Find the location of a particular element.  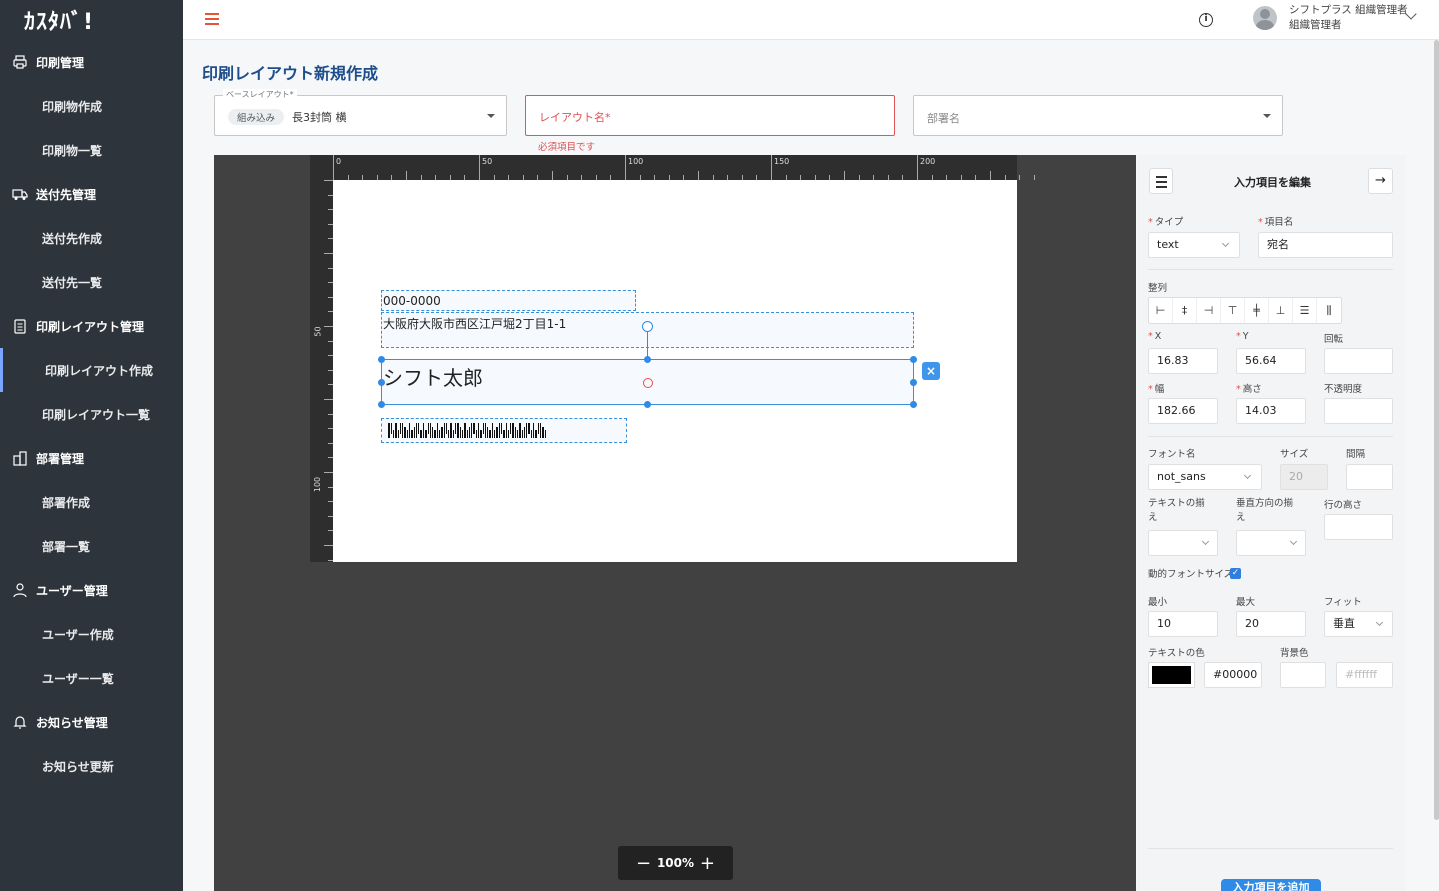

bell-icon is located at coordinates (20, 722).